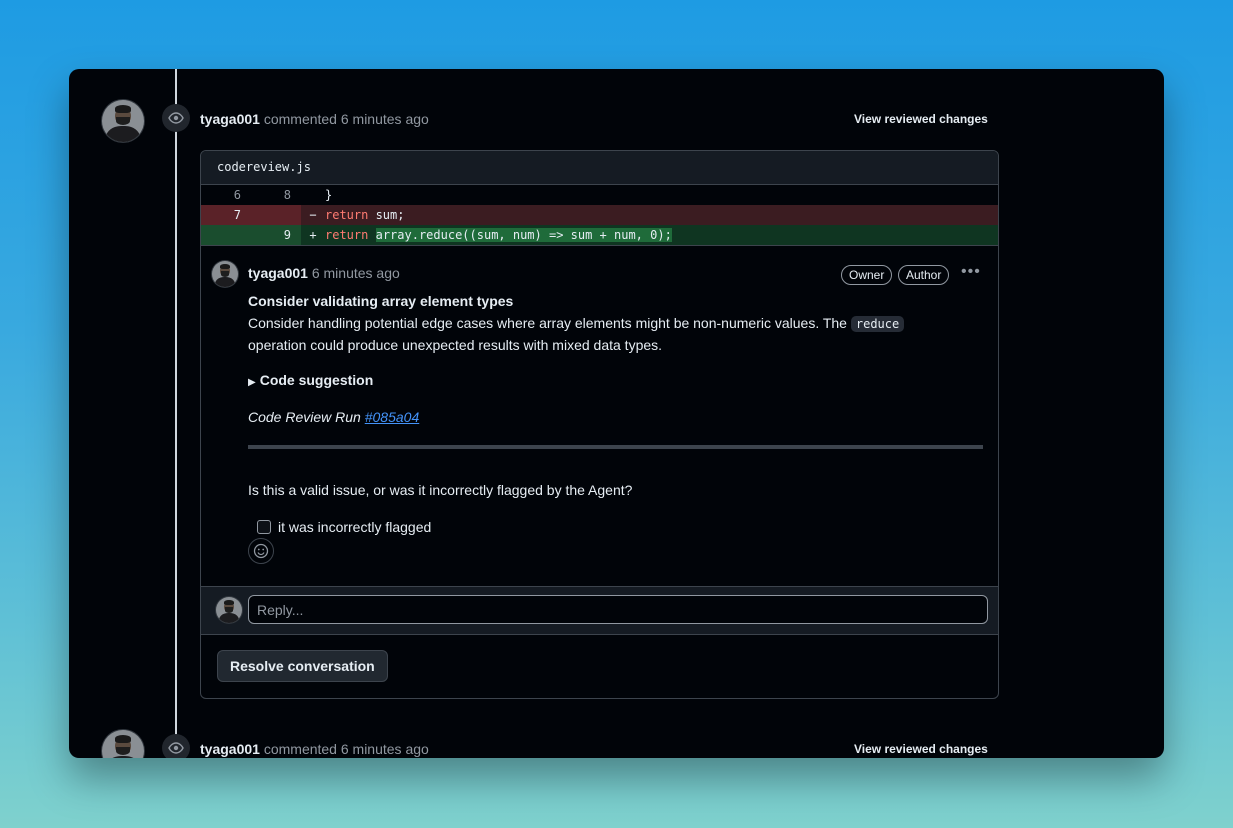 The width and height of the screenshot is (1233, 828). What do you see at coordinates (313, 215) in the screenshot?
I see `diff-sign: −` at bounding box center [313, 215].